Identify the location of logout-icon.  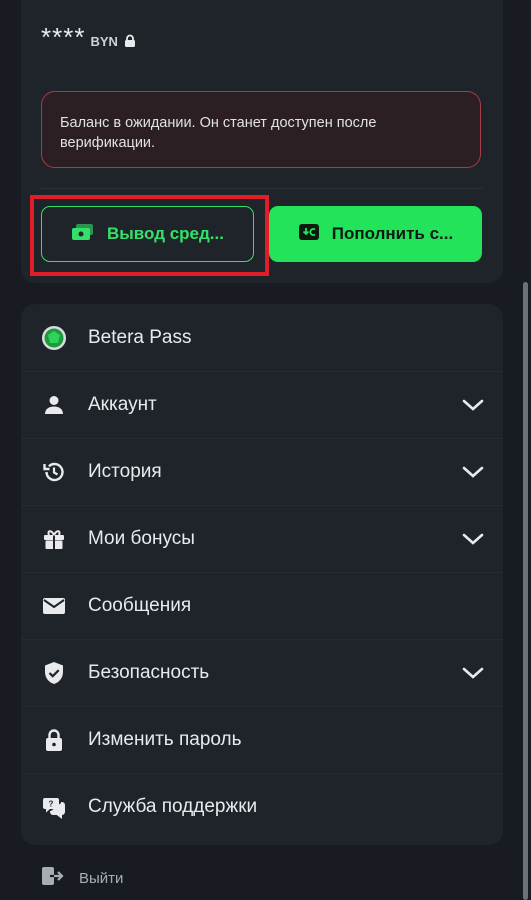
(53, 878).